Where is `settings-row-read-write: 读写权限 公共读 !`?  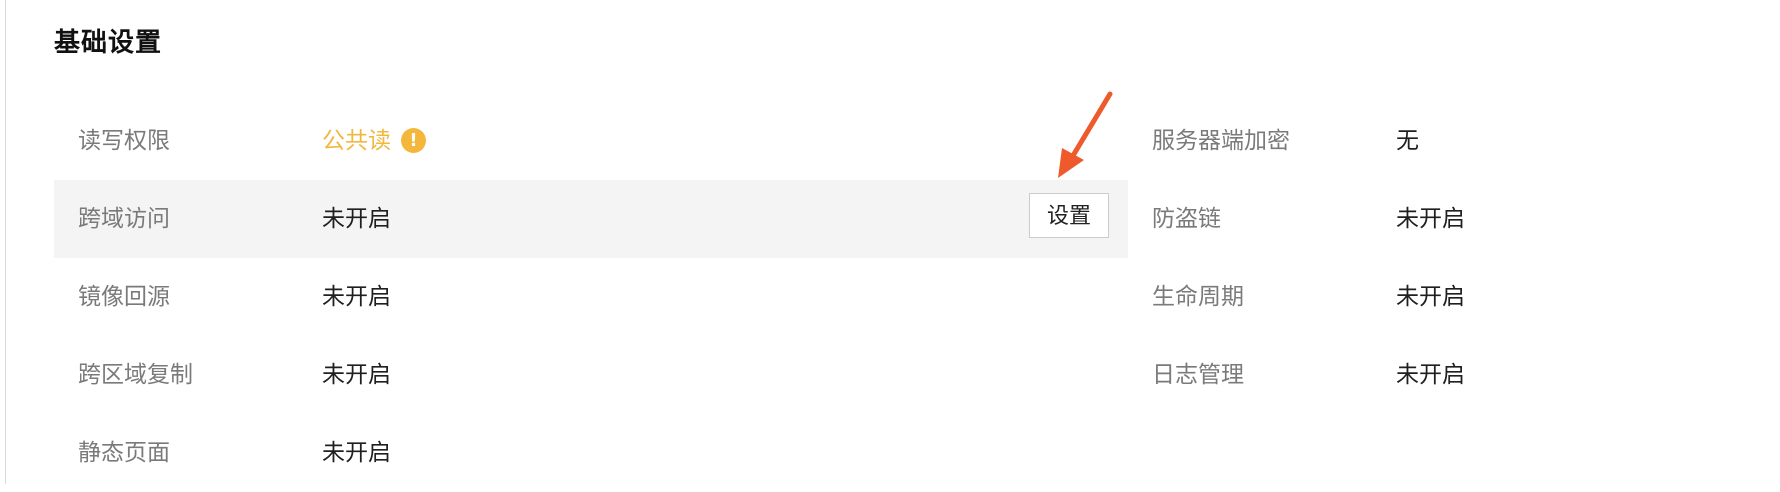 settings-row-read-write: 读写权限 公共读 ! is located at coordinates (591, 141).